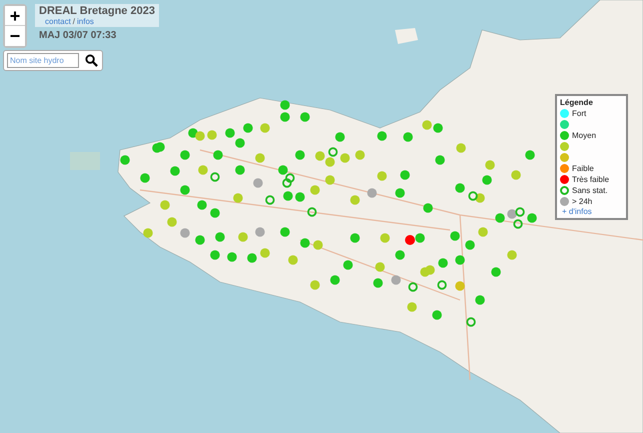 This screenshot has height=433, width=643. Describe the element at coordinates (43, 60) in the screenshot. I see `search-field: Nom site hydro` at that location.